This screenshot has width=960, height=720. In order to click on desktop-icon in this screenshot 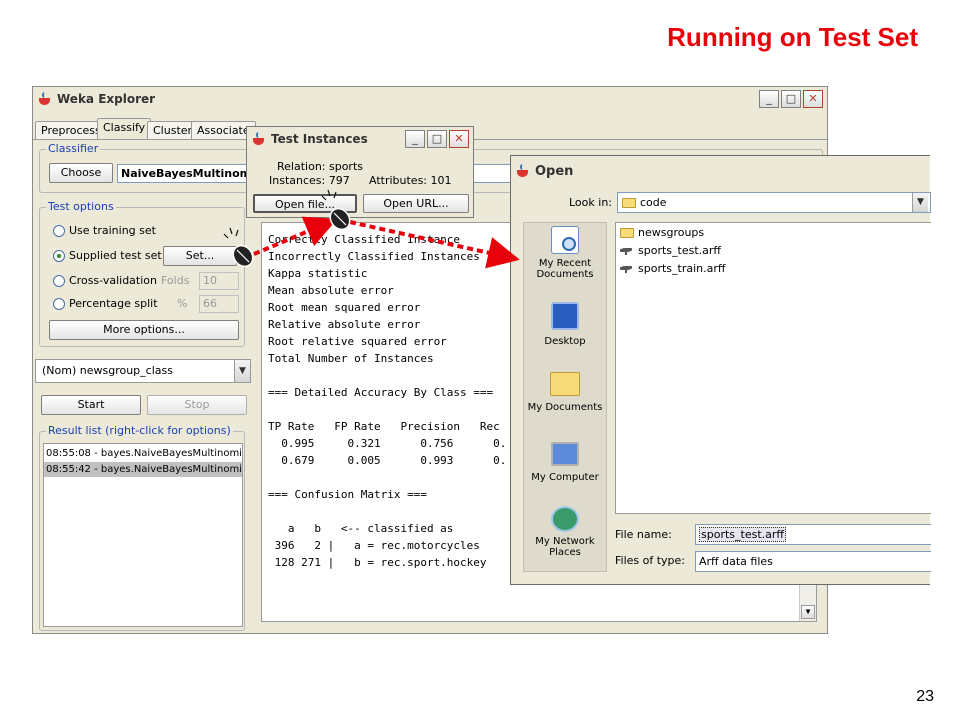, I will do `click(565, 316)`.